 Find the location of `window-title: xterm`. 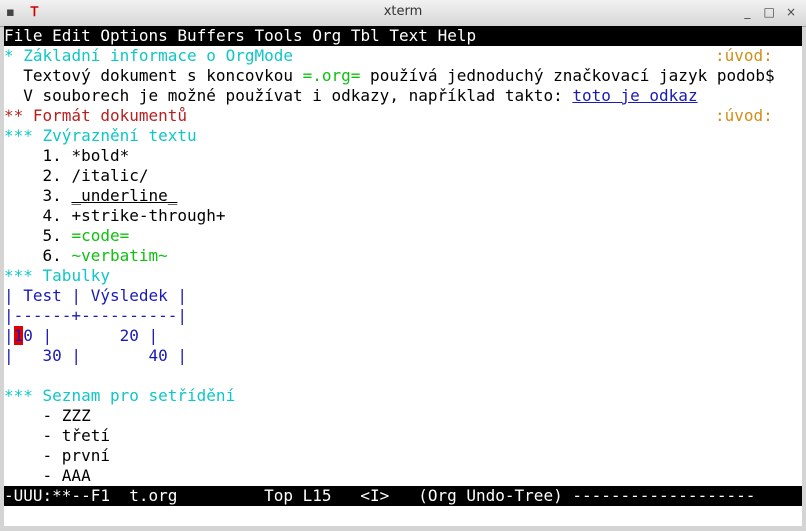

window-title: xterm is located at coordinates (403, 11).